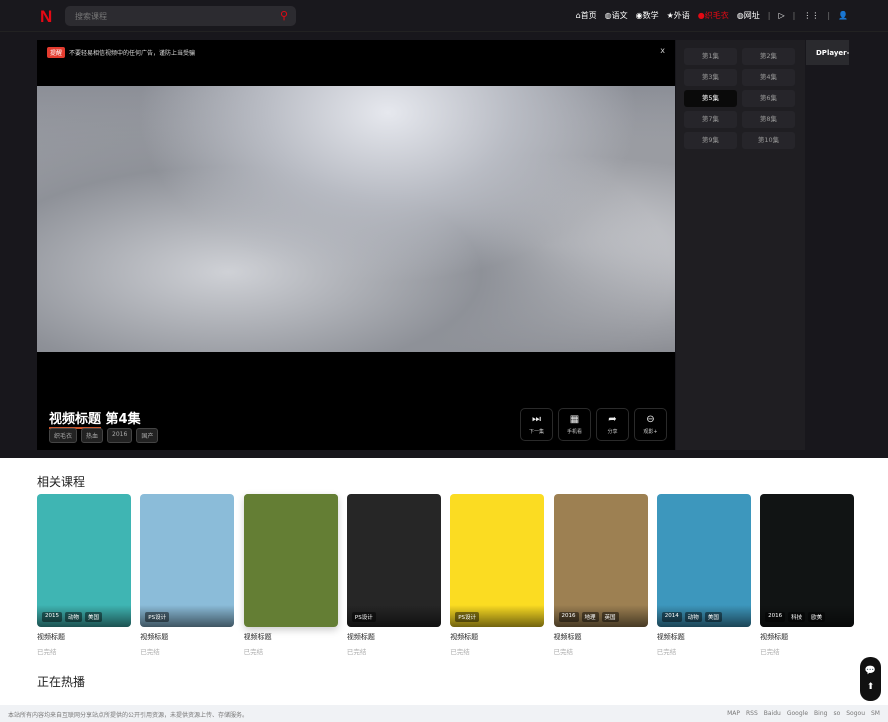 Image resolution: width=888 pixels, height=722 pixels. I want to click on card-thumbnail: 2014 动物 美国, so click(703, 560).